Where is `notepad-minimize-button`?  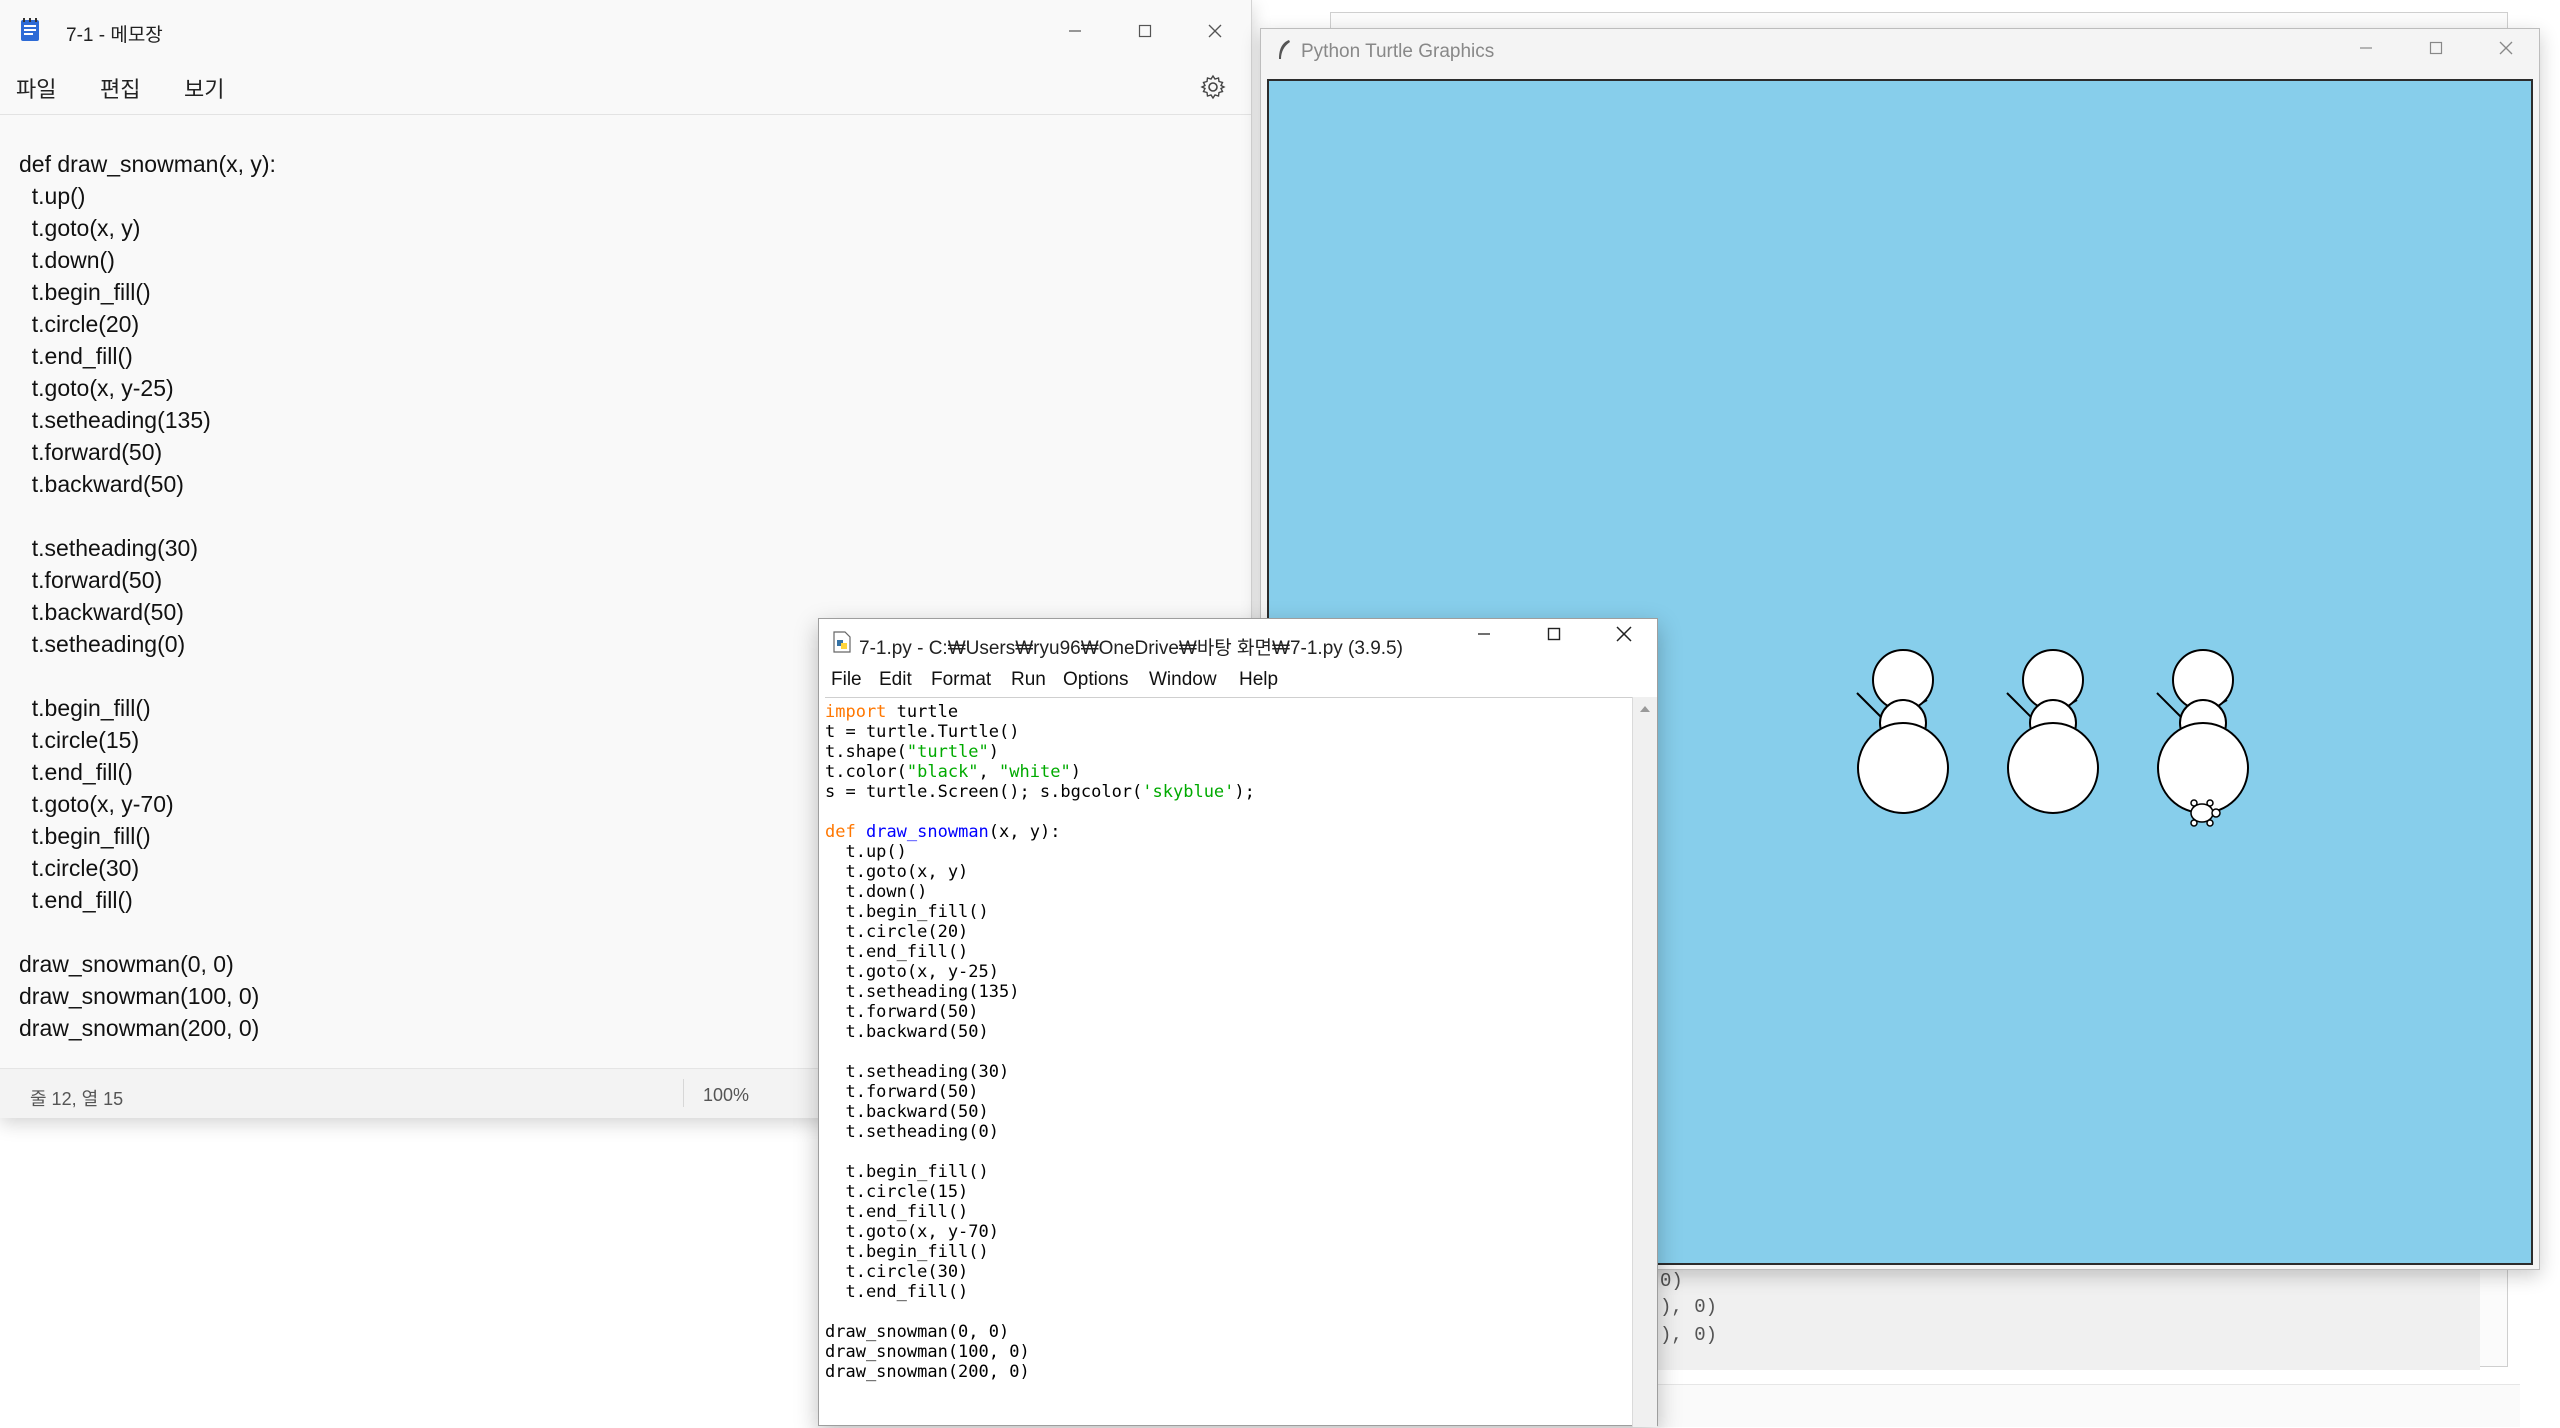
notepad-minimize-button is located at coordinates (1075, 31).